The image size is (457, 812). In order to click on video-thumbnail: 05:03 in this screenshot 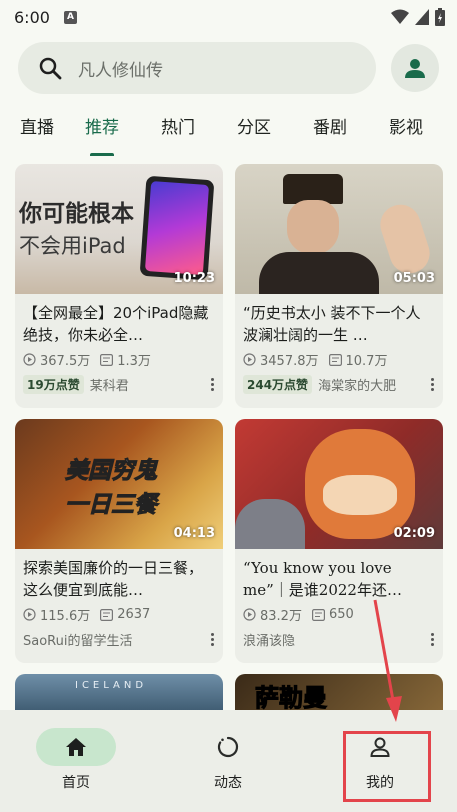, I will do `click(339, 229)`.